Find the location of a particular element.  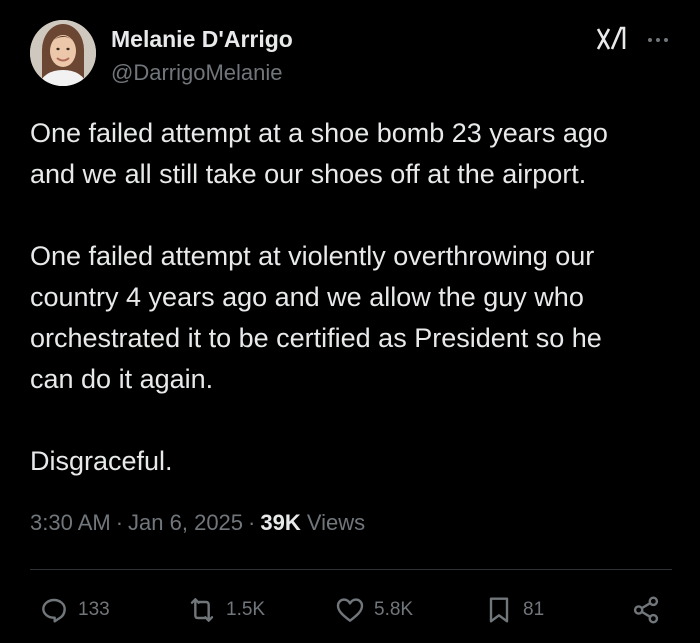

user-avatar-photo is located at coordinates (63, 53).